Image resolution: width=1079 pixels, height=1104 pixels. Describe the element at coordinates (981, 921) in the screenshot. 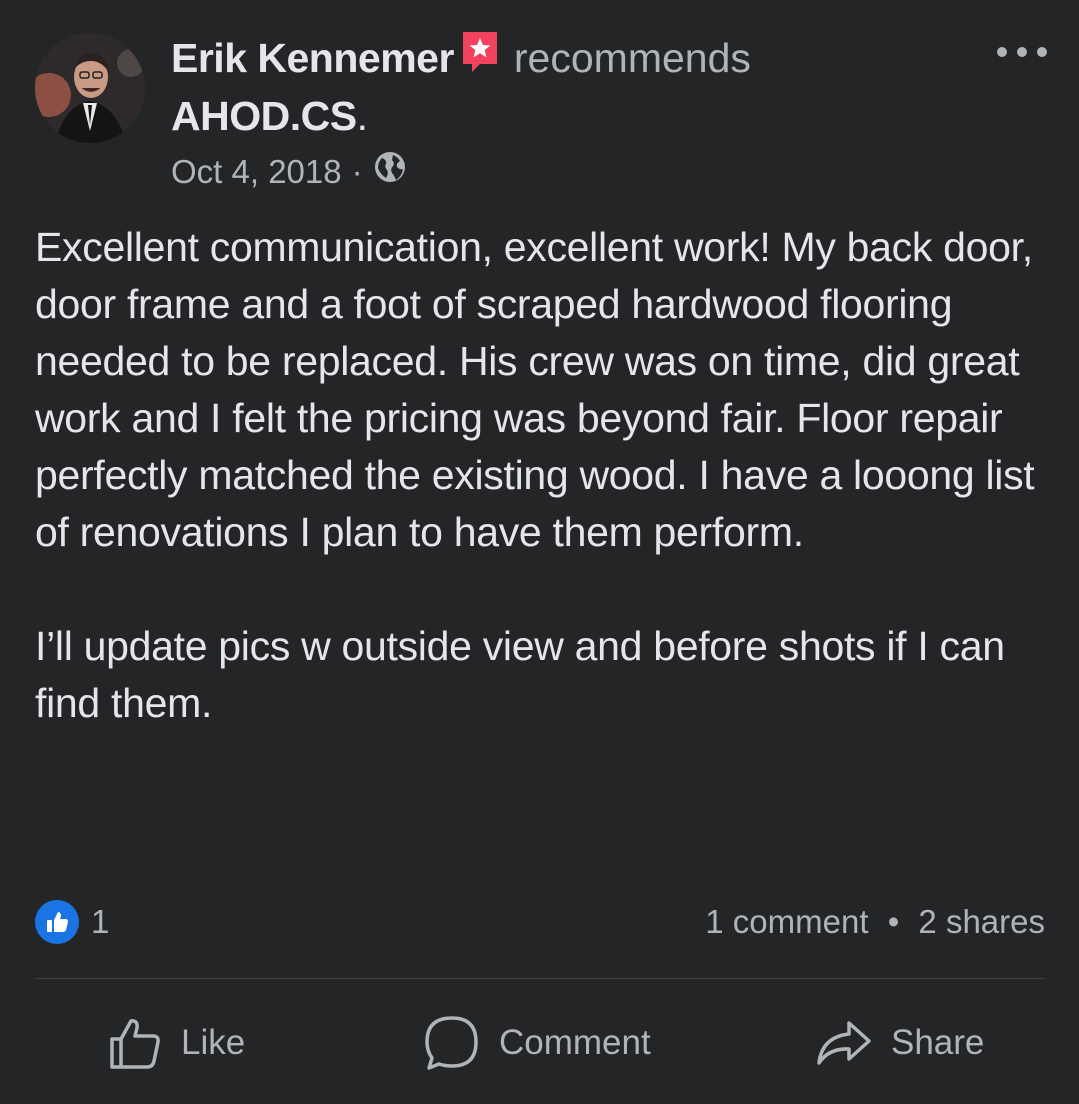

I see `share-count: 2 shares` at that location.